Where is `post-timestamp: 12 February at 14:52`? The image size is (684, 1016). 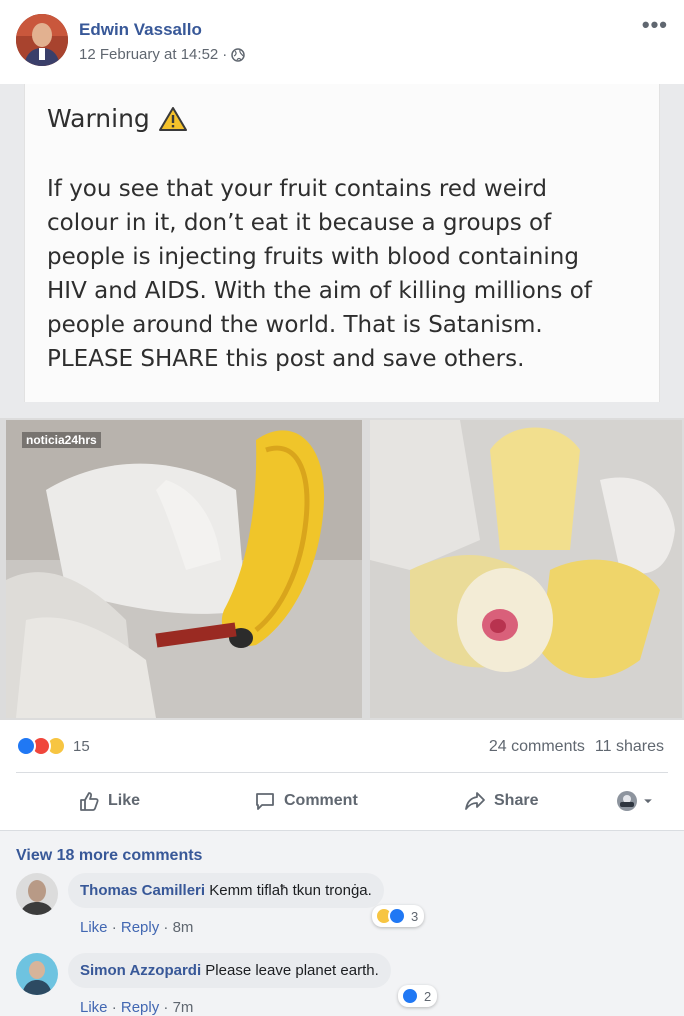 post-timestamp: 12 February at 14:52 is located at coordinates (148, 54).